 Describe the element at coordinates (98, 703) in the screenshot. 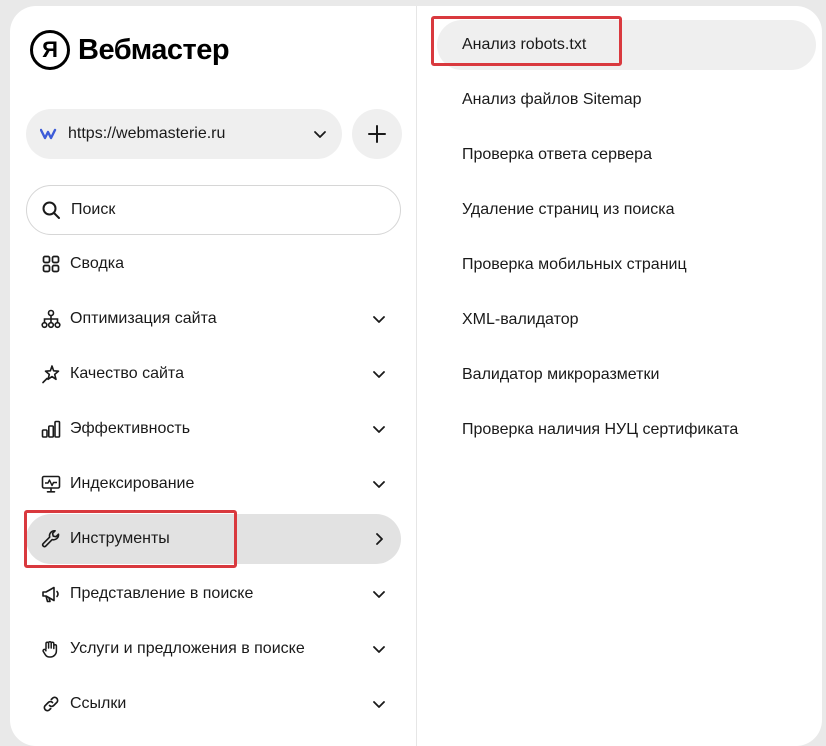

I see `nav-label: Ссылки` at that location.